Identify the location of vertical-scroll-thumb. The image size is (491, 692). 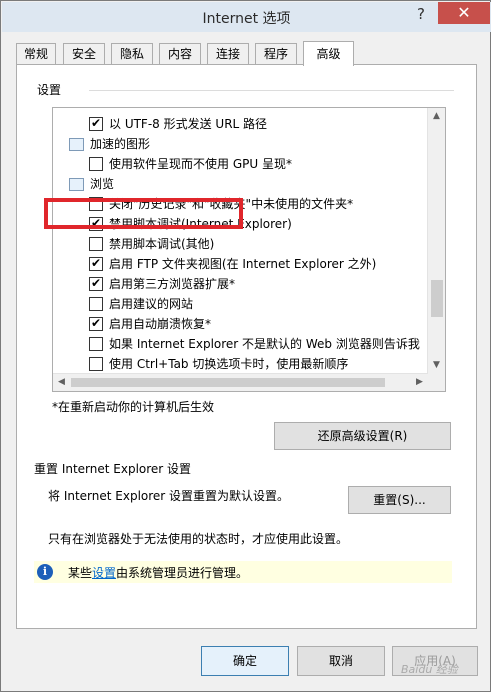
(437, 298).